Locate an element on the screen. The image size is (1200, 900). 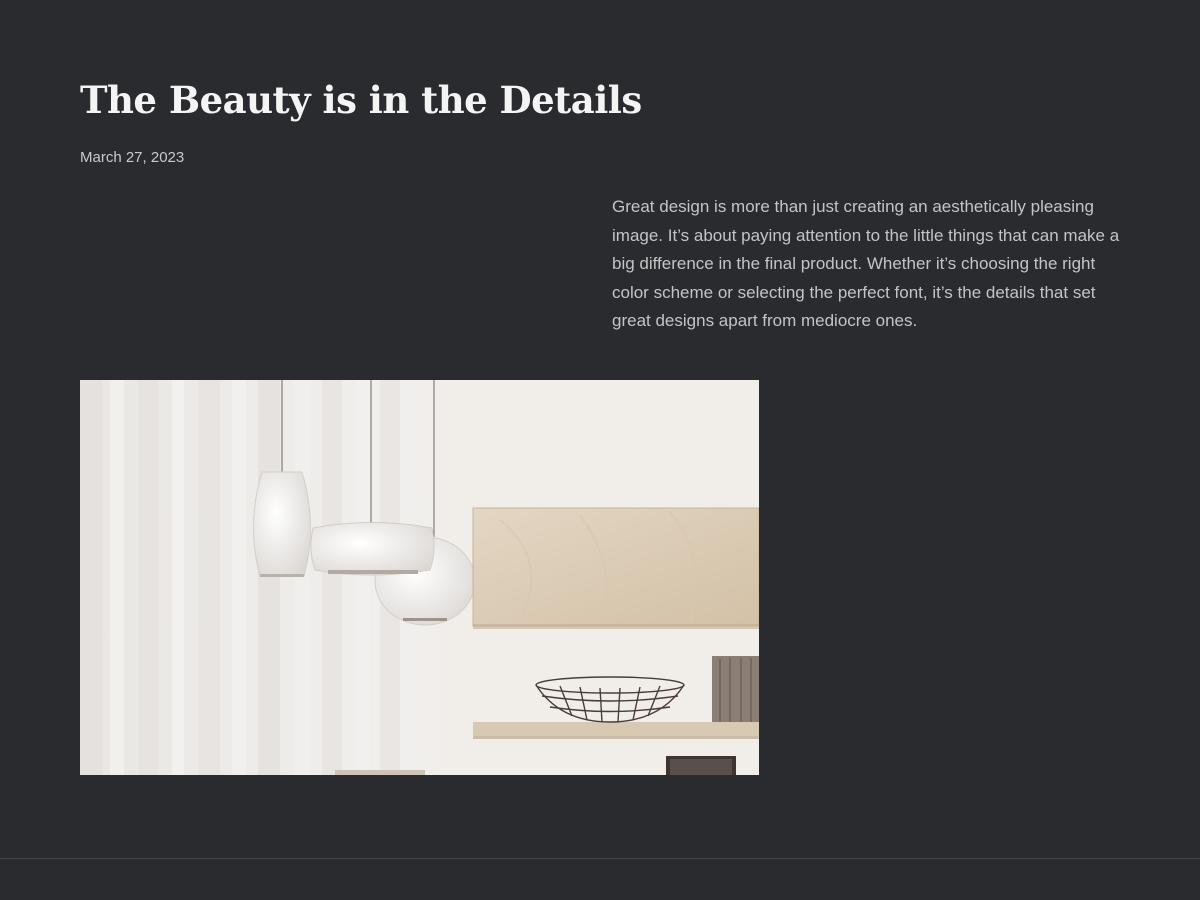
books is located at coordinates (735, 689).